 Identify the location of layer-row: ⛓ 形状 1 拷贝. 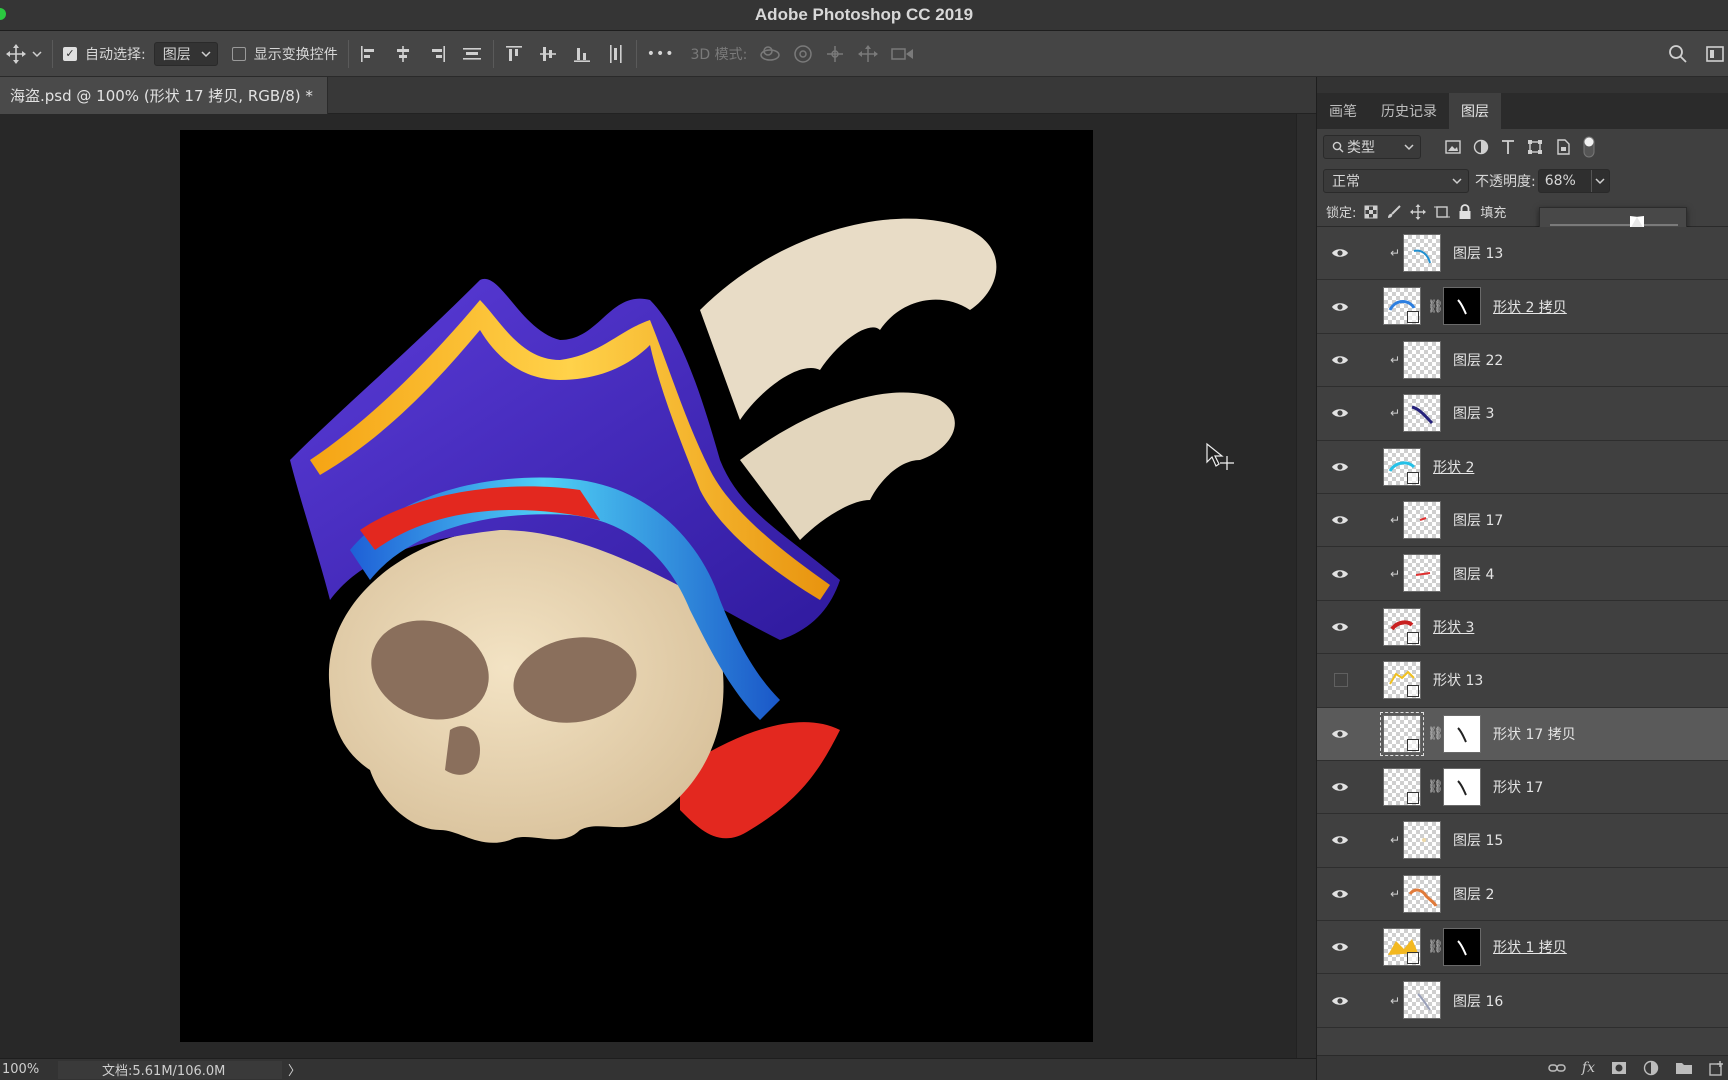
(1522, 948).